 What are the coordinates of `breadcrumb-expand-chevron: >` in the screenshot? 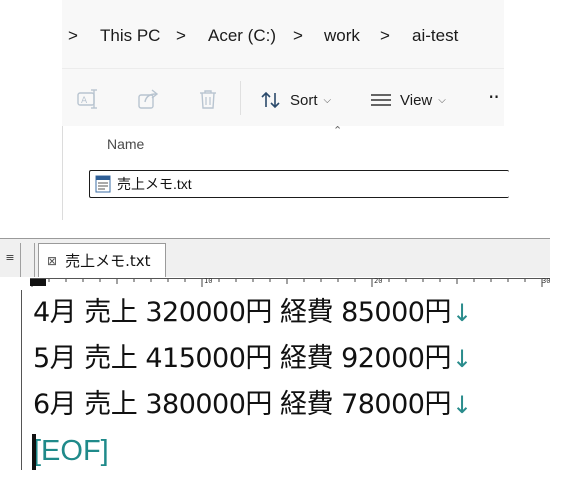 It's located at (73, 36).